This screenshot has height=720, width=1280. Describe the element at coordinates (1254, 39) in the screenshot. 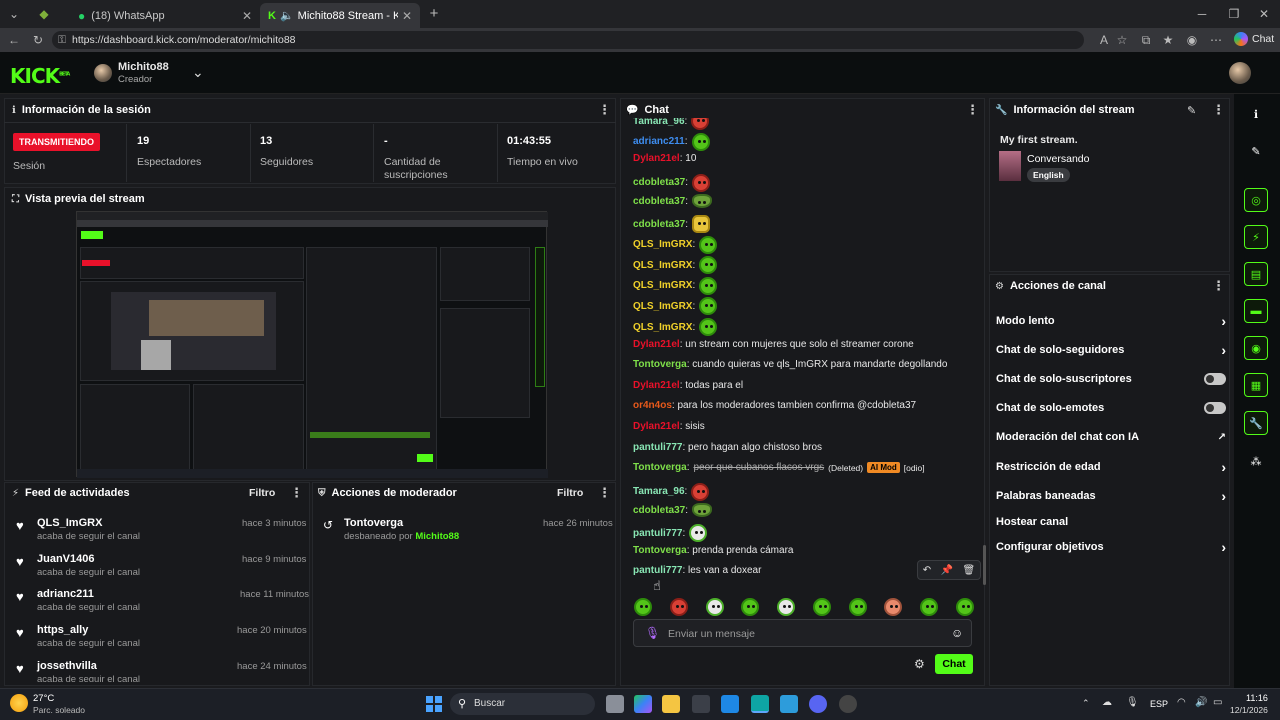

I see `copilot-button: Chat` at that location.